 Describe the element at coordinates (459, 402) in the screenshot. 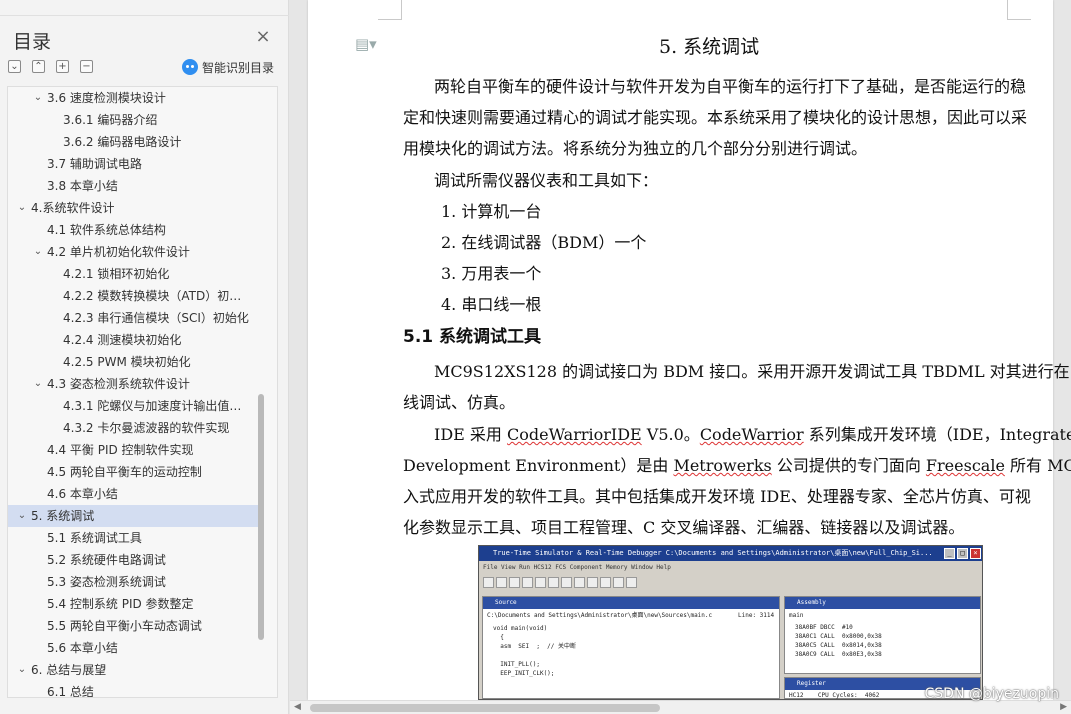

I see `paragraph-line: 线调试、仿真。` at that location.